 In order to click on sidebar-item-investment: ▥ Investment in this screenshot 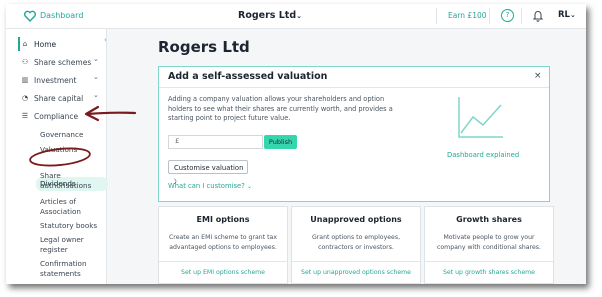, I will do `click(48, 80)`.